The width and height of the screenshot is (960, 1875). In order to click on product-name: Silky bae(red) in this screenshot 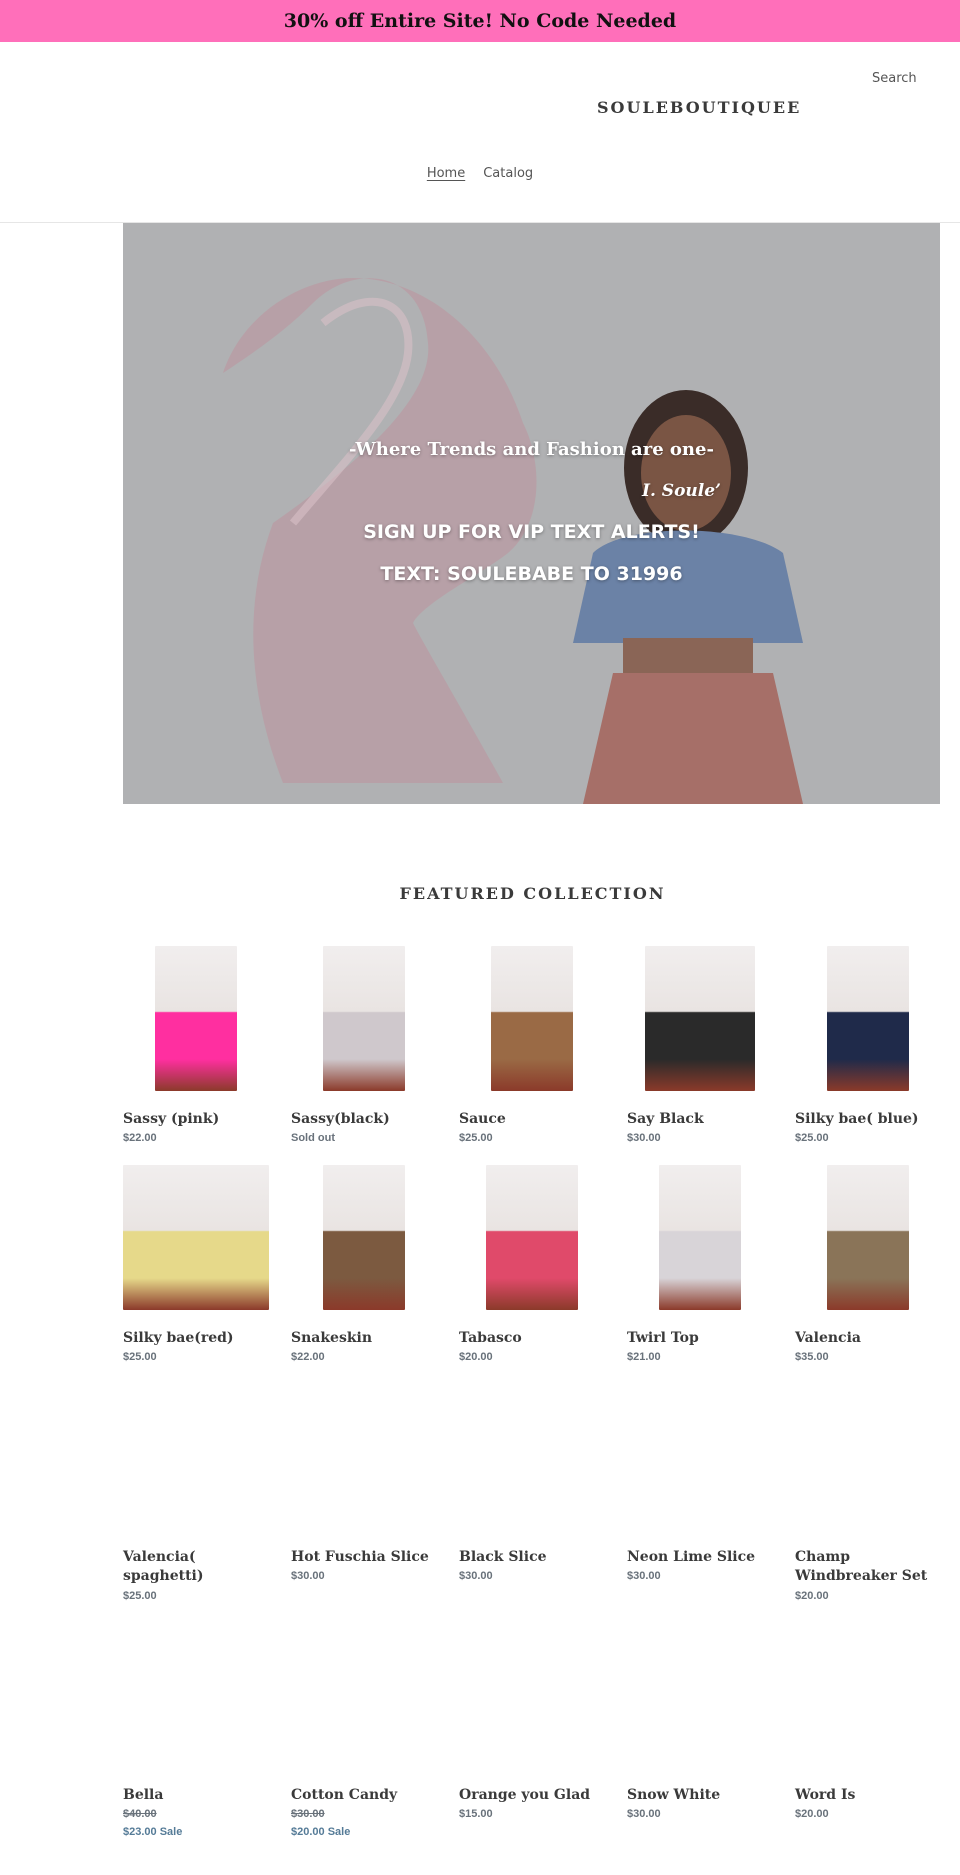, I will do `click(195, 1338)`.